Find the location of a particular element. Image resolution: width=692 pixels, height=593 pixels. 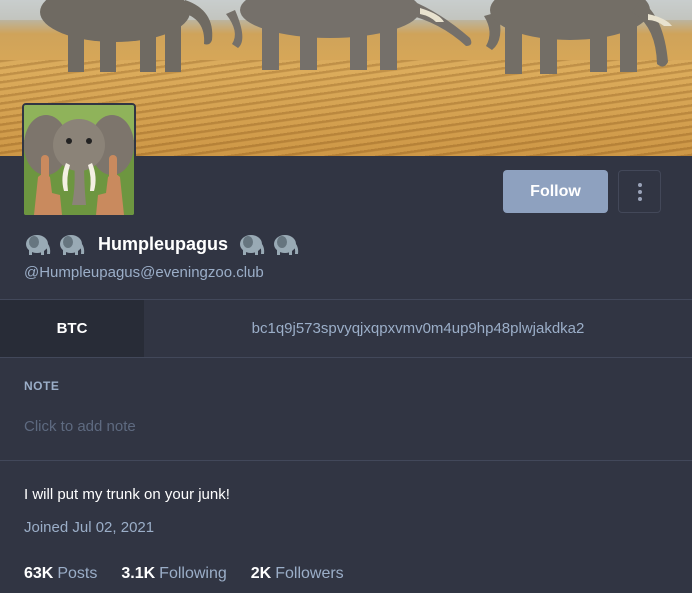

elephant-avatar-image is located at coordinates (79, 160).